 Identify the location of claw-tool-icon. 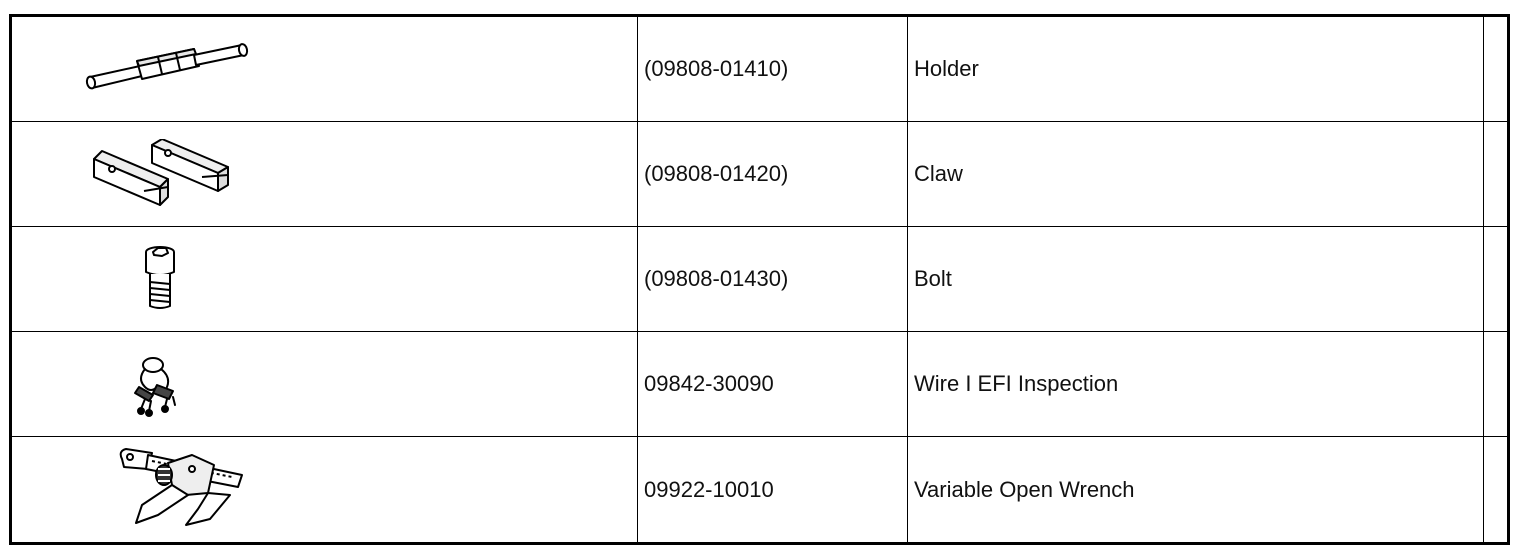
(167, 174).